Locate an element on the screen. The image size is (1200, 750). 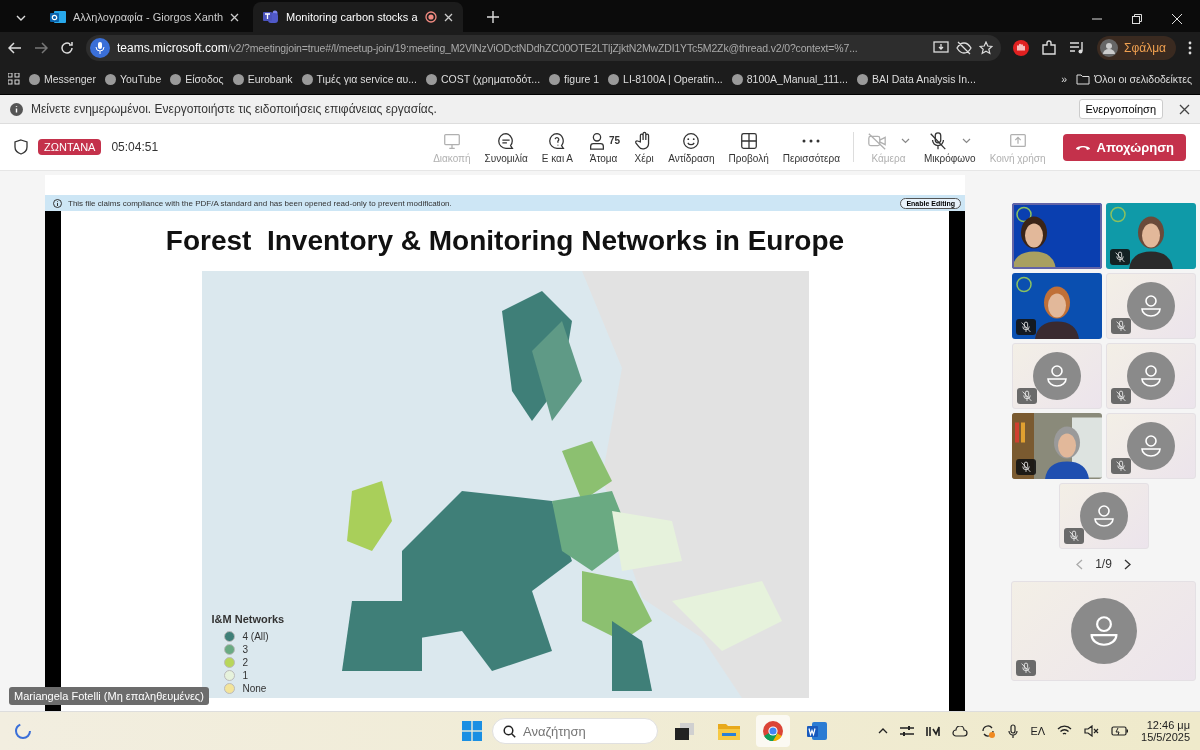
toolbar-button: Αντίδραση is located at coordinates (691, 147).